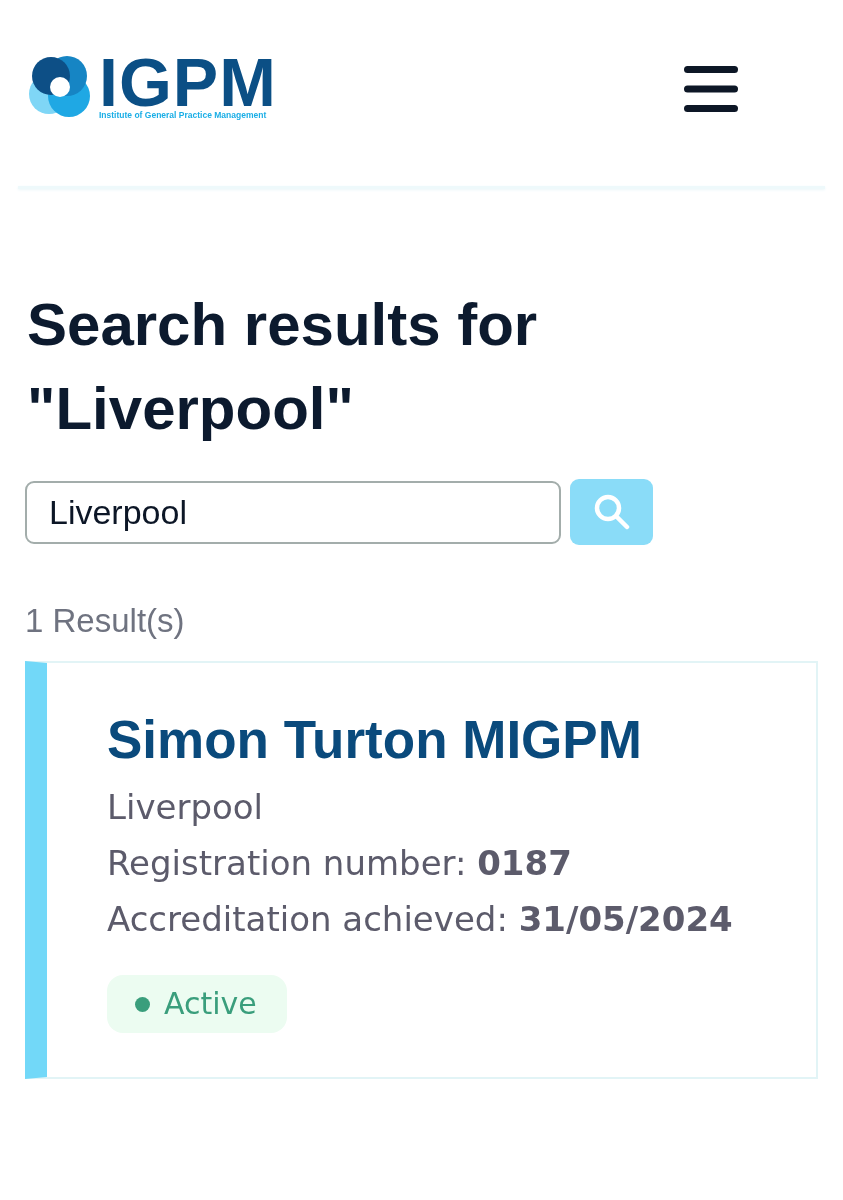 Image resolution: width=843 pixels, height=1200 pixels. I want to click on logo-wordmark: IGPM, so click(188, 82).